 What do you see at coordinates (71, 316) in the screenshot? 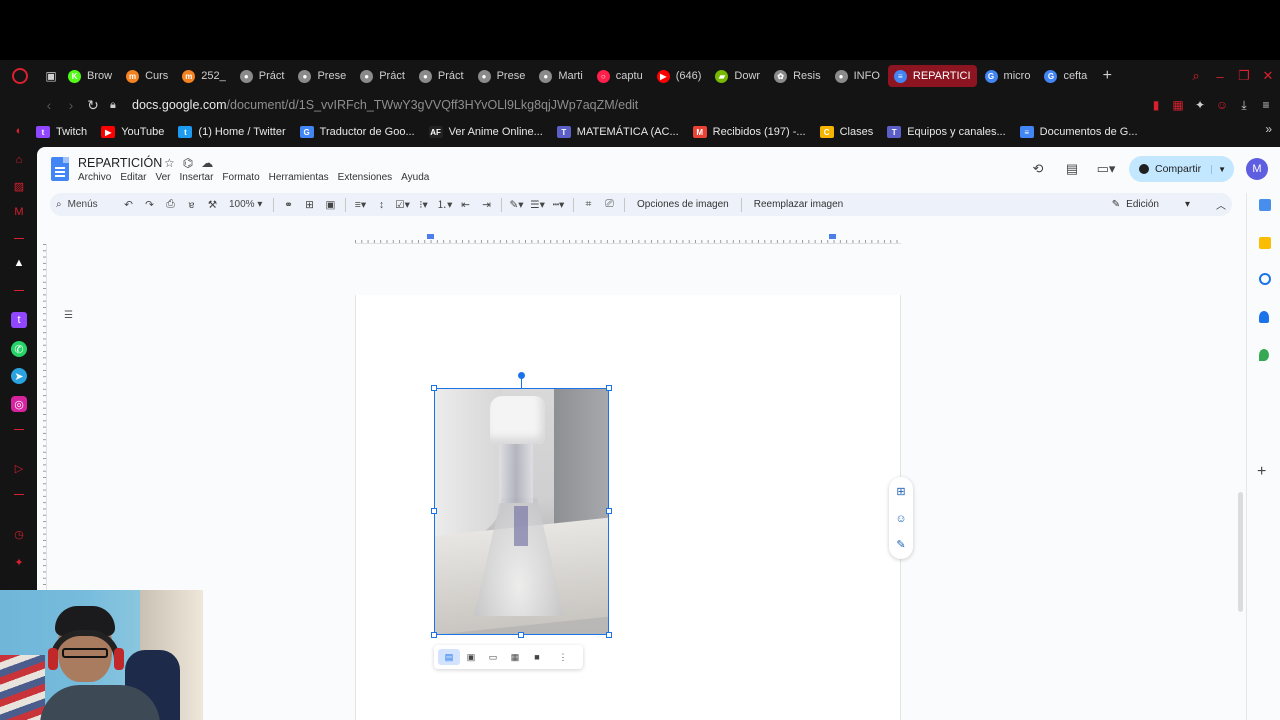
I see `document-outline-icon: ☰` at bounding box center [71, 316].